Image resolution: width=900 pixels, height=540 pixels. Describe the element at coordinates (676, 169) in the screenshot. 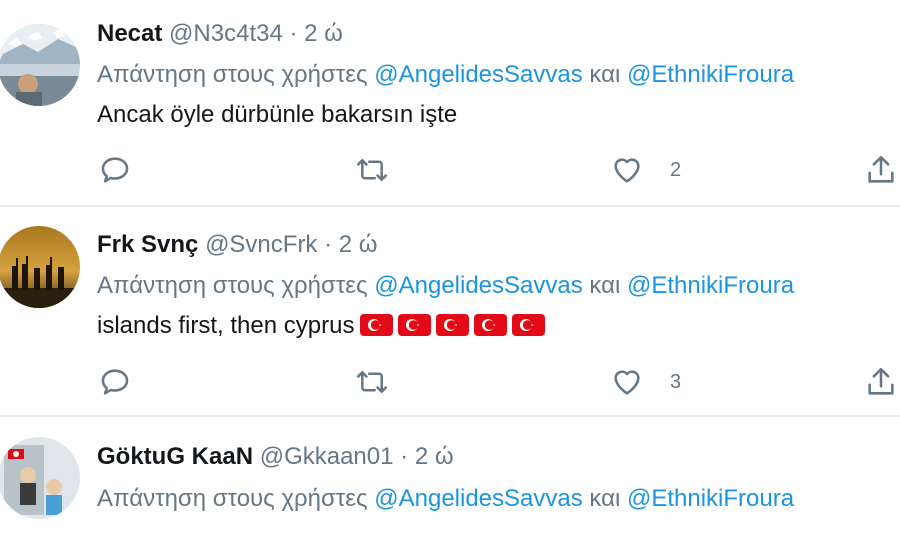

I see `like-count: 2` at that location.